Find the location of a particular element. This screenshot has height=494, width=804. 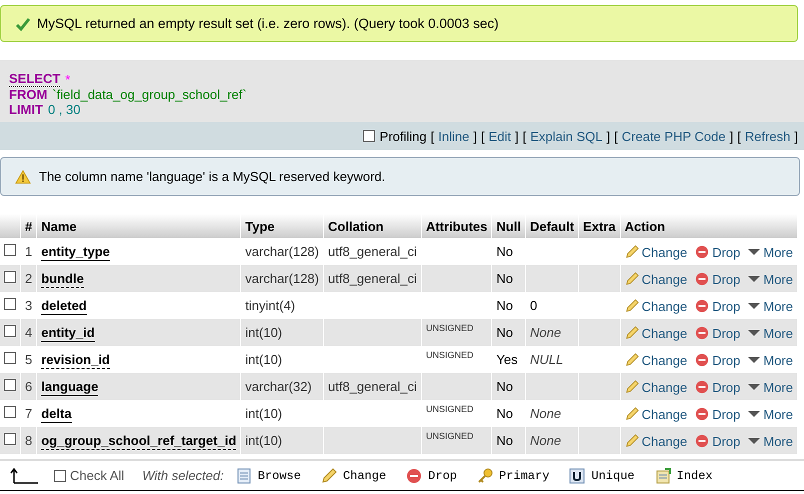

sql-keyword: SELECT is located at coordinates (34, 79).